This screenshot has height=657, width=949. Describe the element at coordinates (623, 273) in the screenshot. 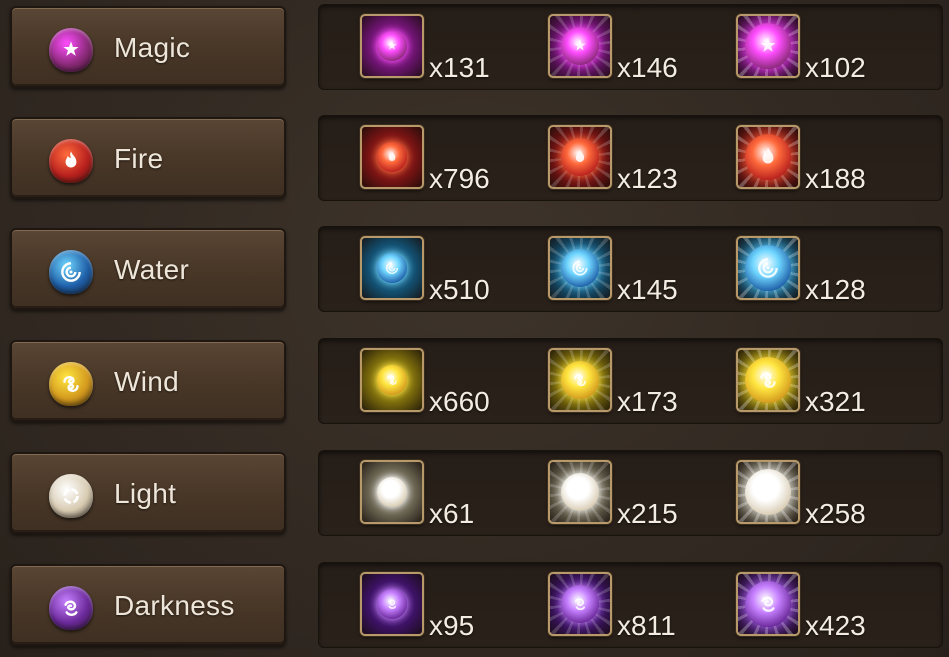

I see `essence-item-mid: x145` at that location.